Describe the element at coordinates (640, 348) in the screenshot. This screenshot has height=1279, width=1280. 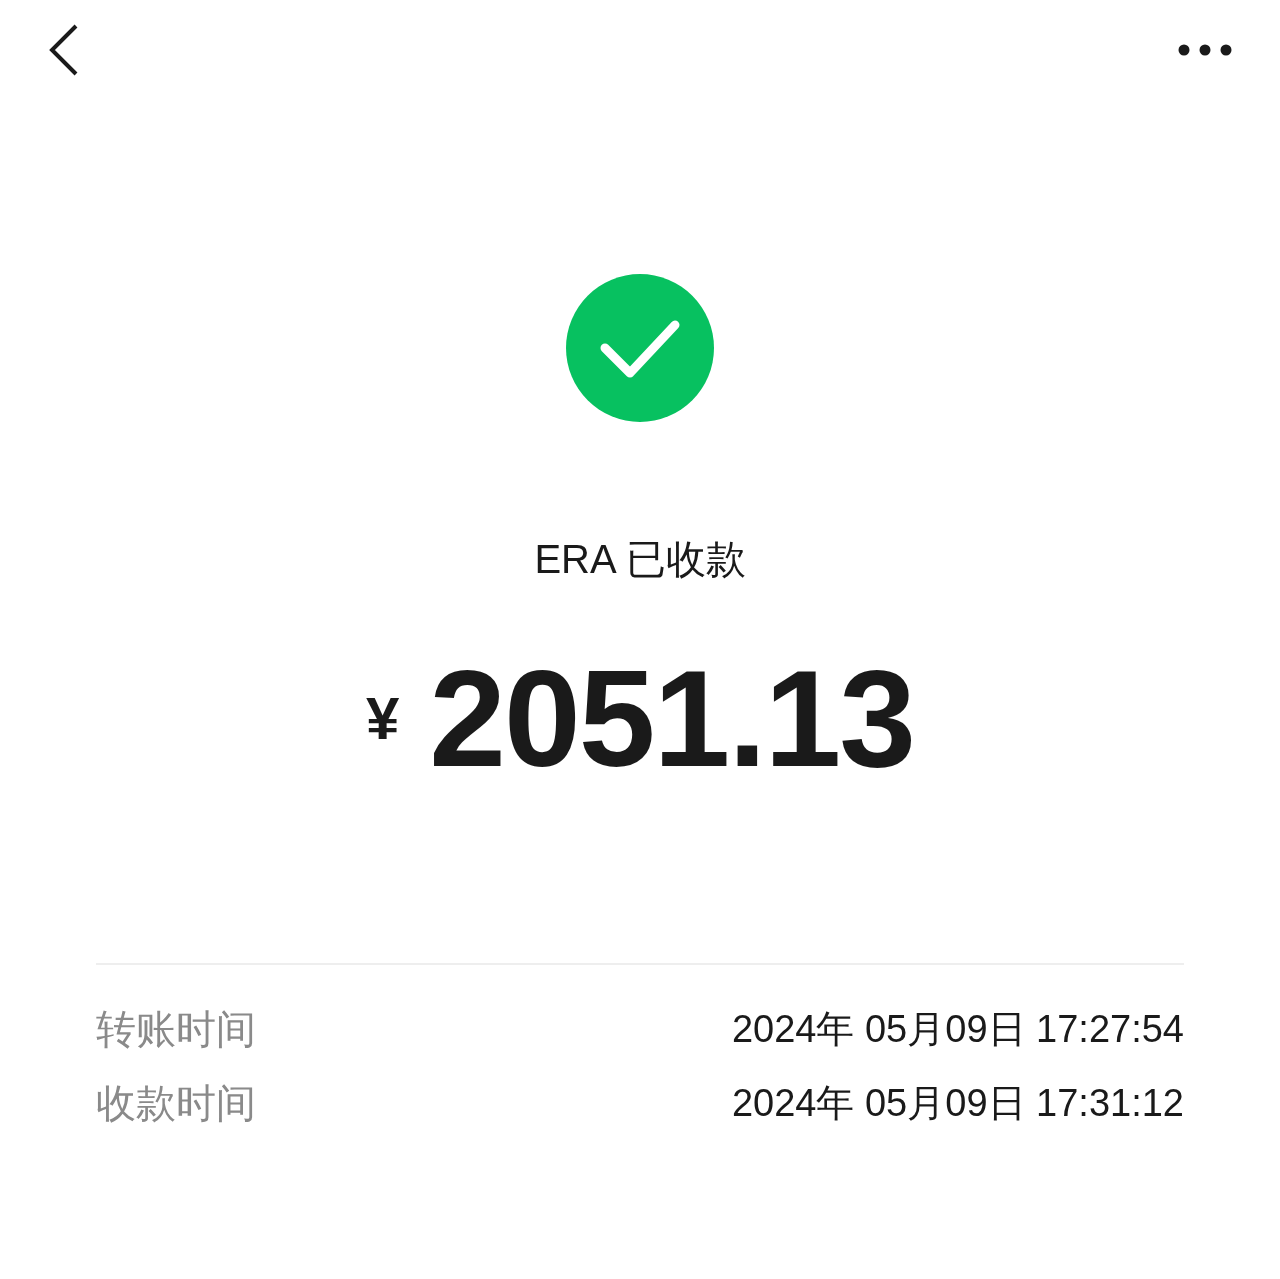
I see `success-check-icon` at that location.